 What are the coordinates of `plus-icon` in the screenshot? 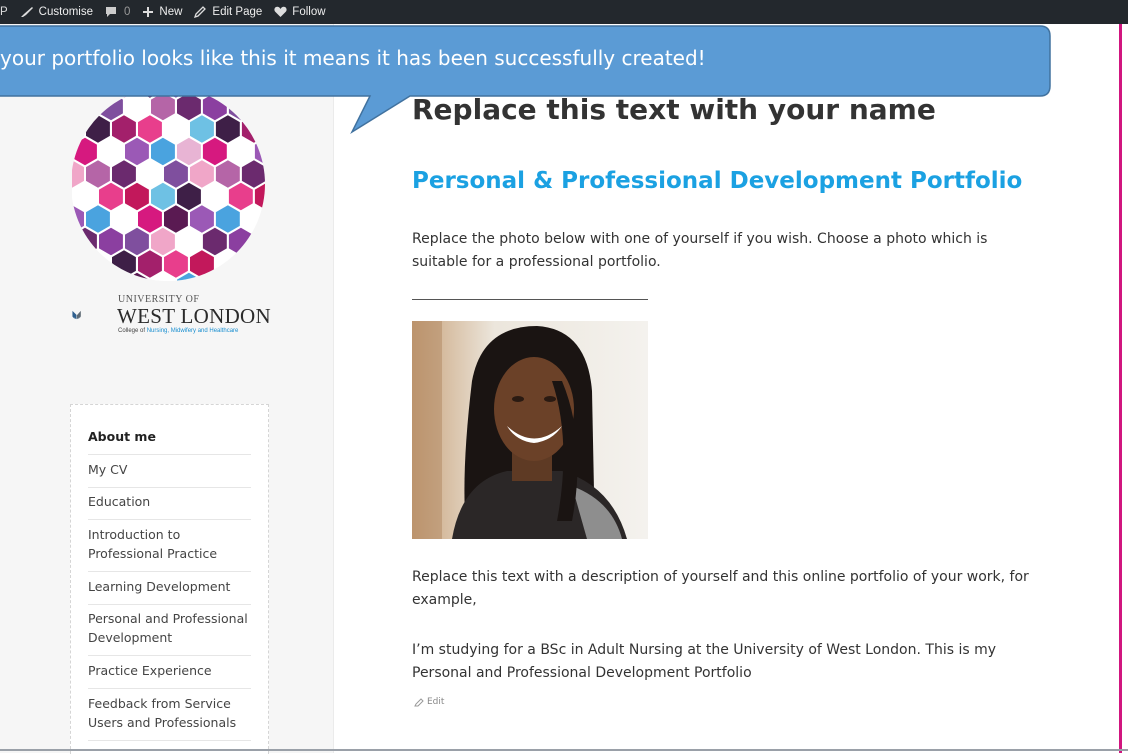 It's located at (148, 12).